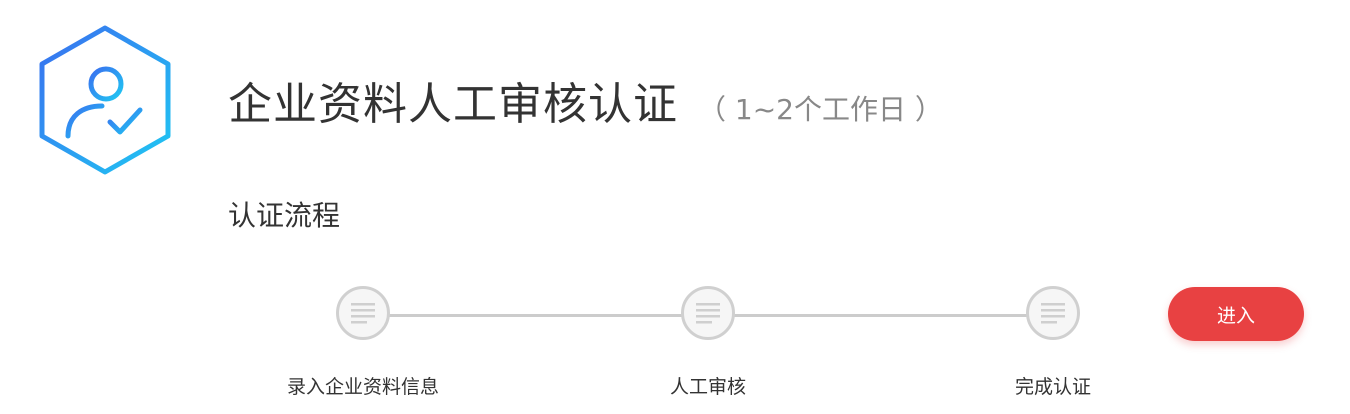 The height and width of the screenshot is (414, 1350). What do you see at coordinates (284, 215) in the screenshot?
I see `section-title: 认证流程` at bounding box center [284, 215].